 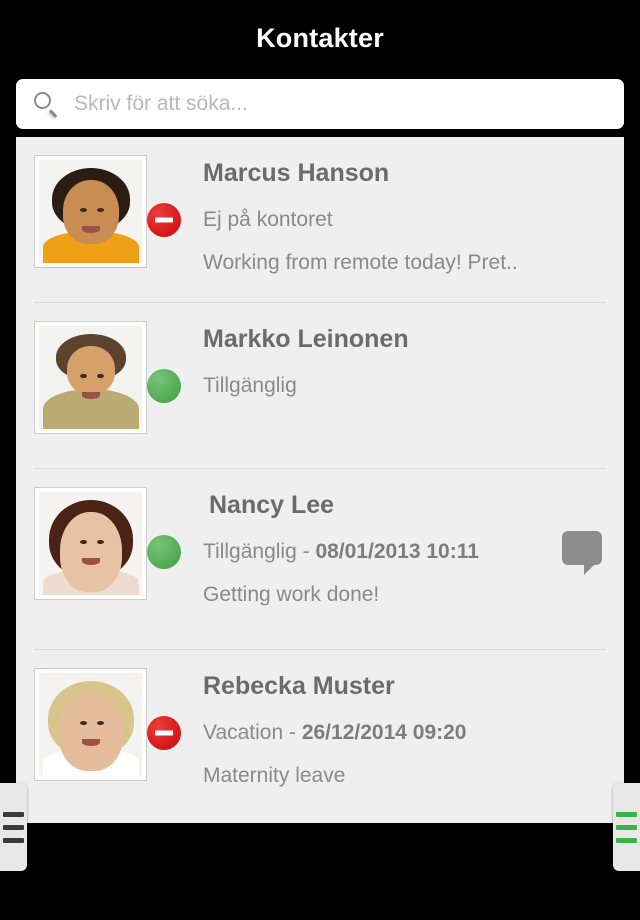 What do you see at coordinates (306, 339) in the screenshot?
I see `contact-name: Markko Leinonen` at bounding box center [306, 339].